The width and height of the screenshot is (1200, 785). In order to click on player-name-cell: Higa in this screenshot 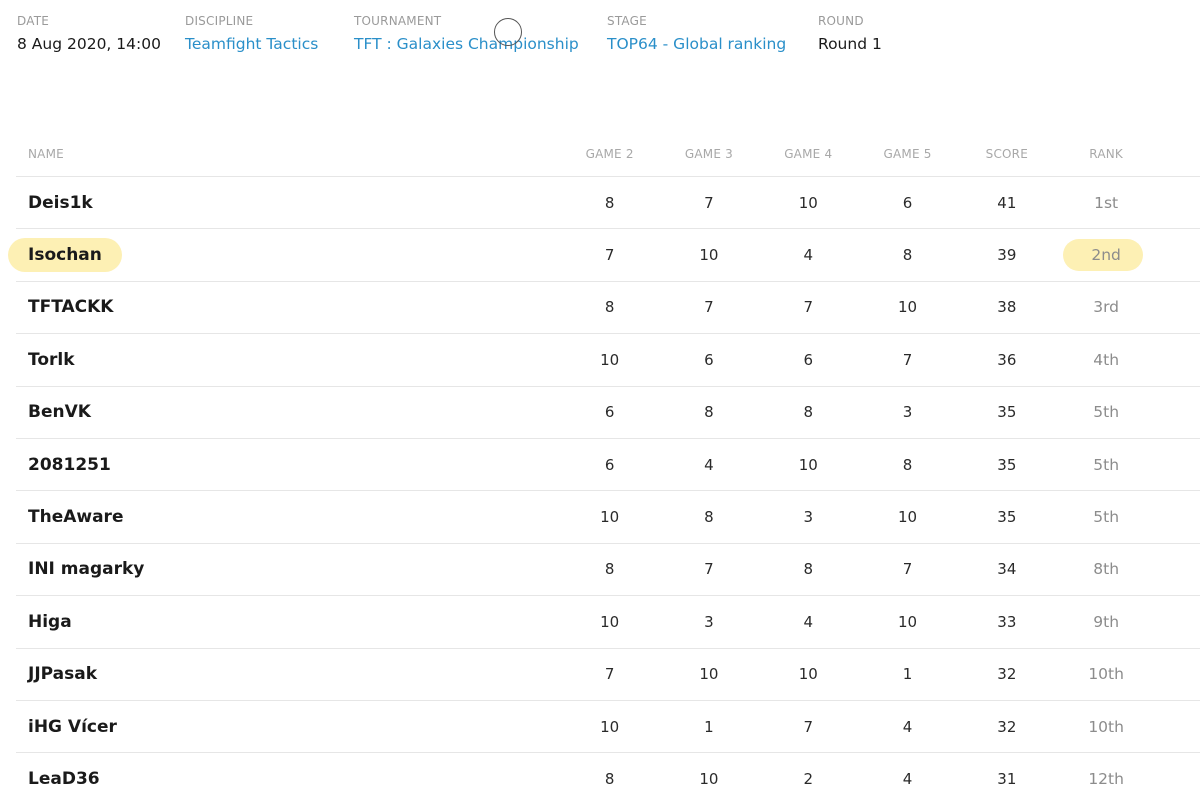, I will do `click(288, 622)`.